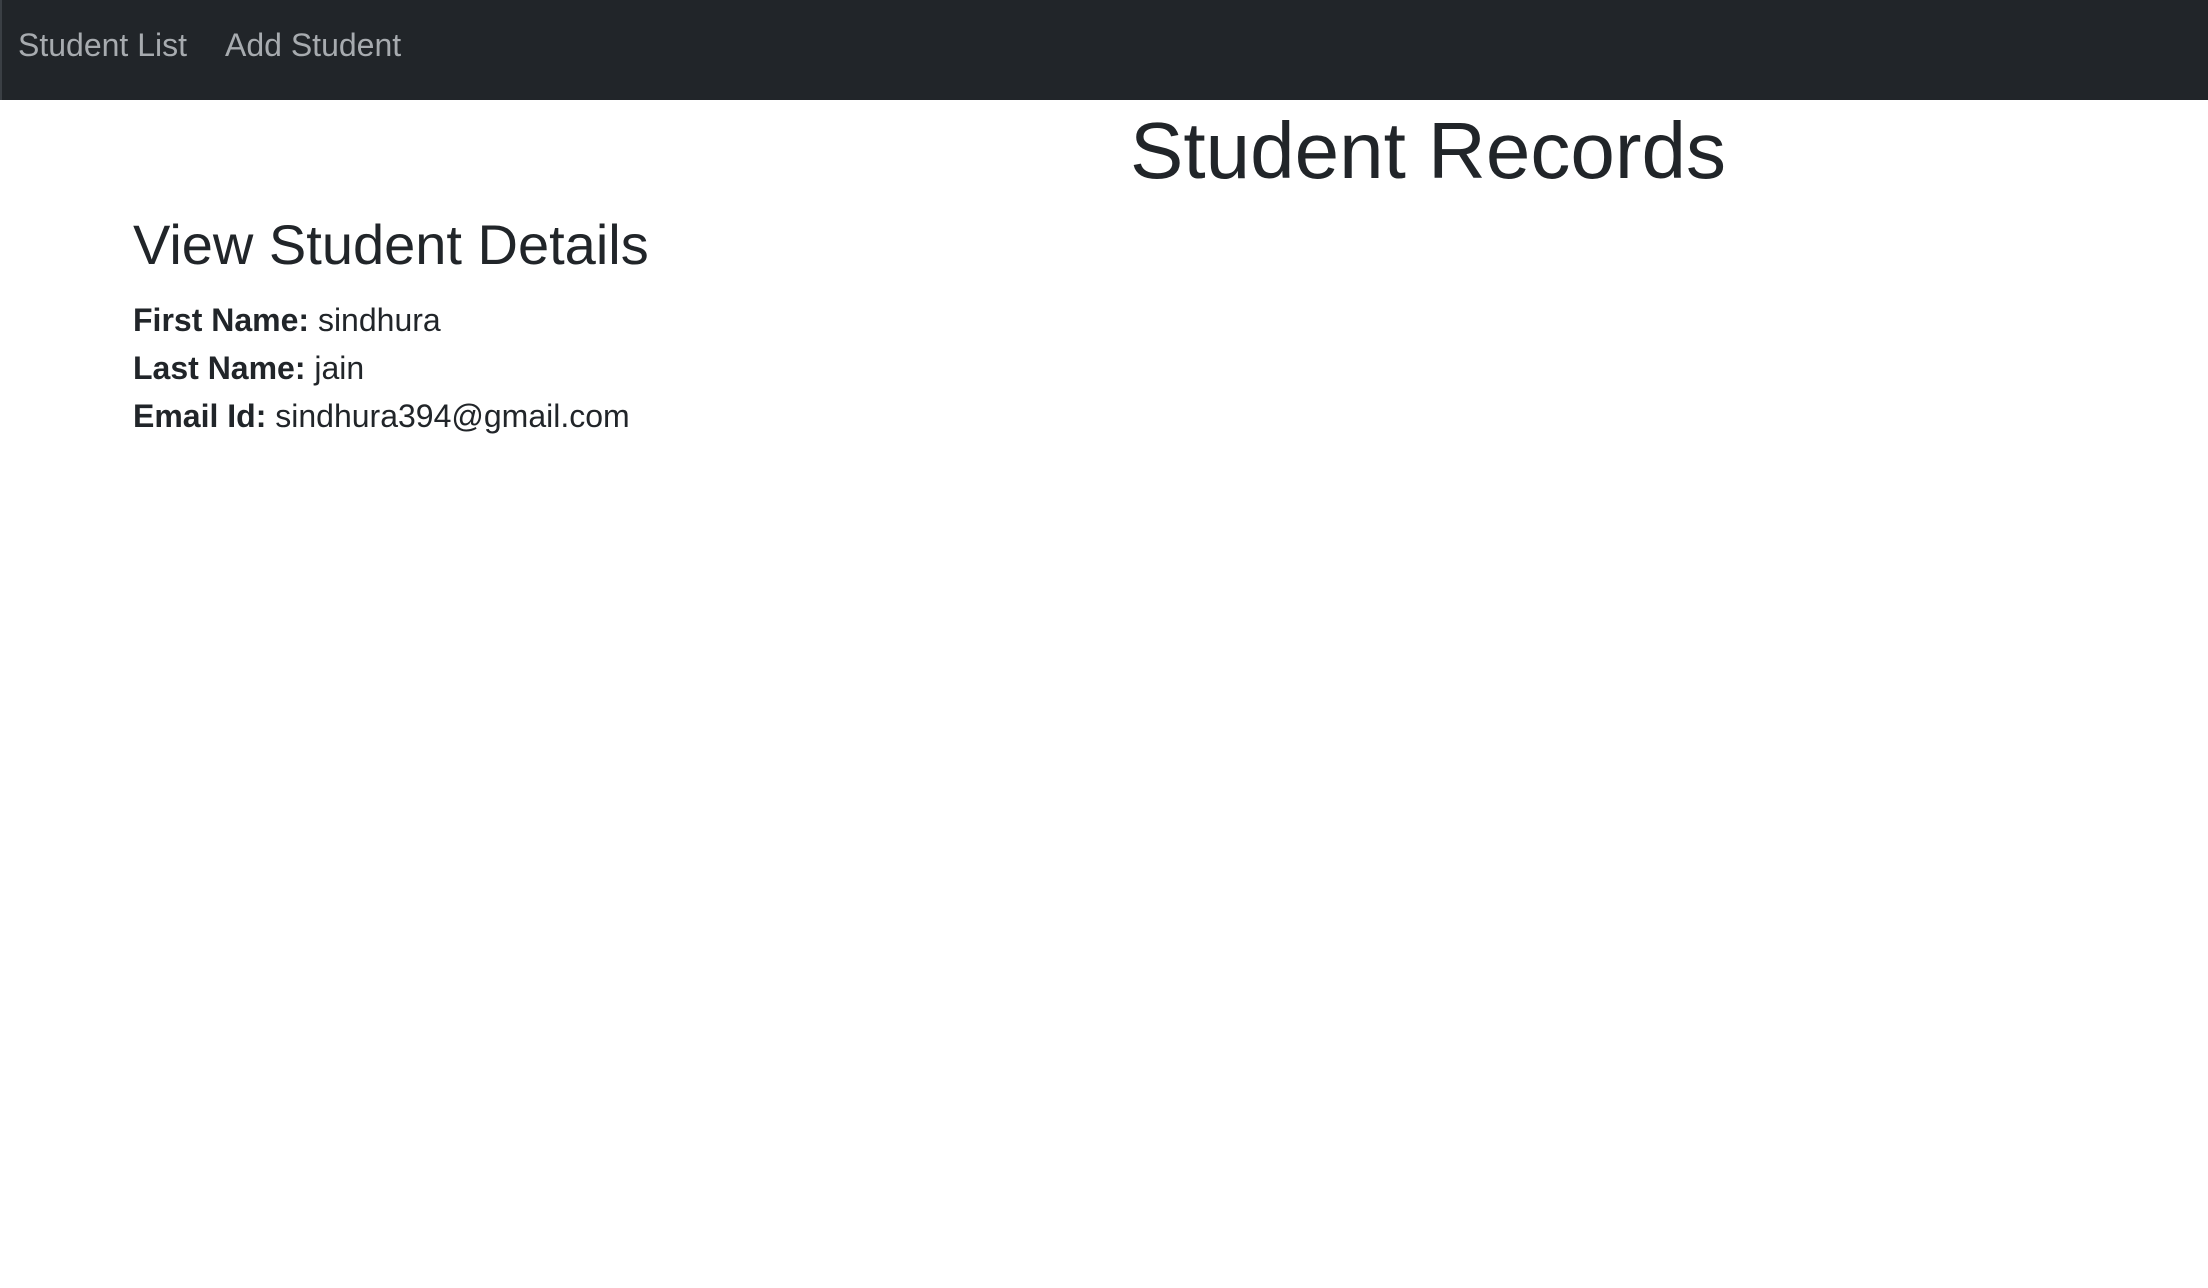  What do you see at coordinates (219, 368) in the screenshot?
I see `last-name-label: Last Name:` at bounding box center [219, 368].